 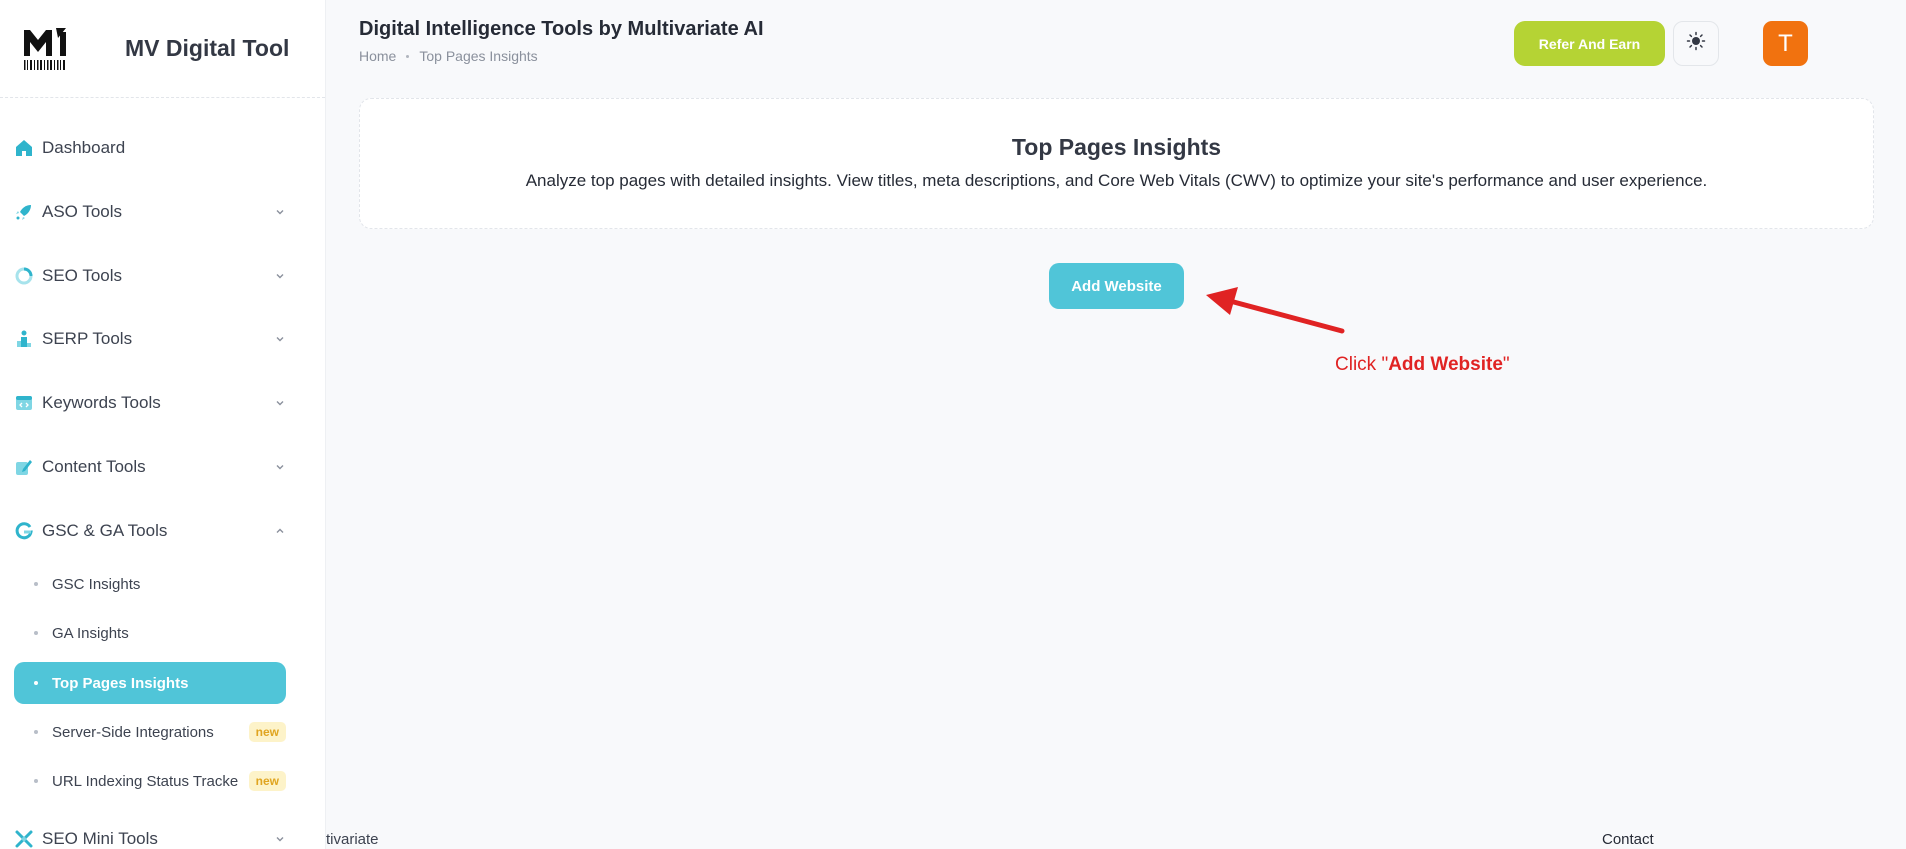 I want to click on donut-chart-icon, so click(x=24, y=276).